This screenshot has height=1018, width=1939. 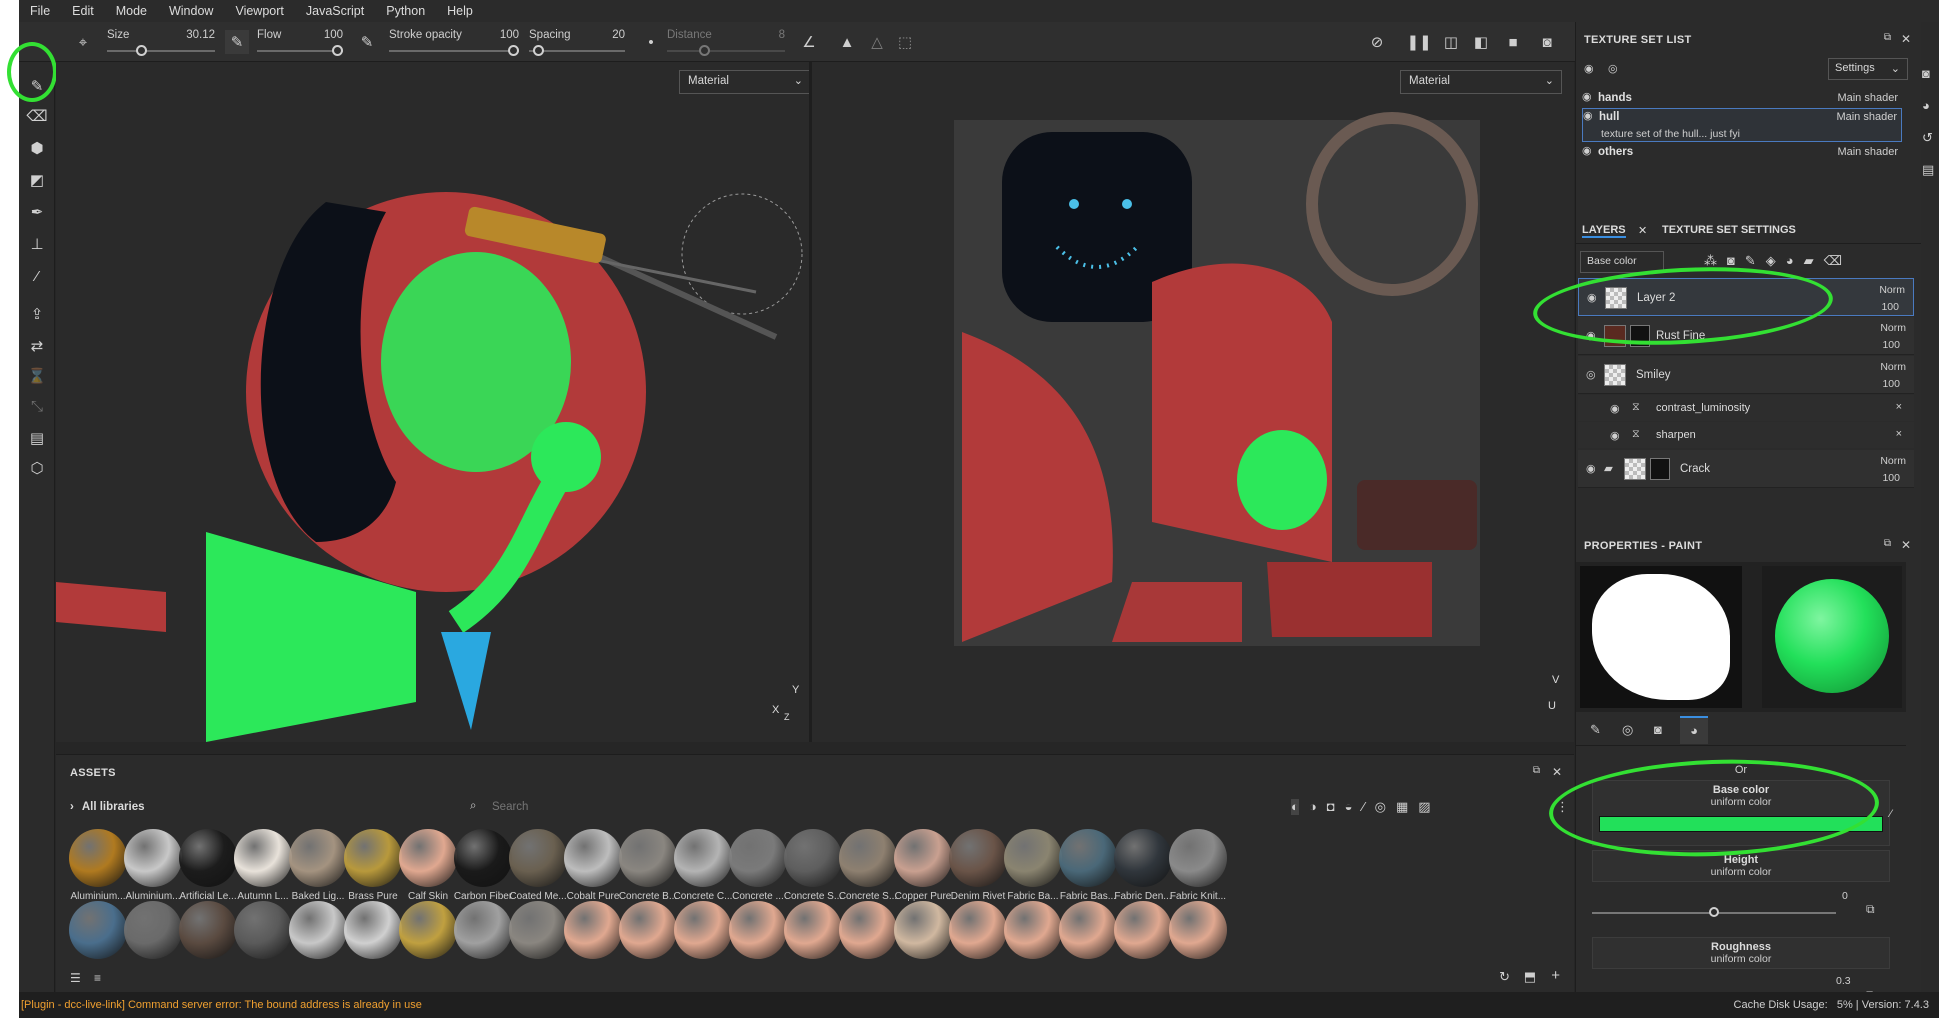 I want to click on eye-icon: ◎, so click(x=1613, y=68).